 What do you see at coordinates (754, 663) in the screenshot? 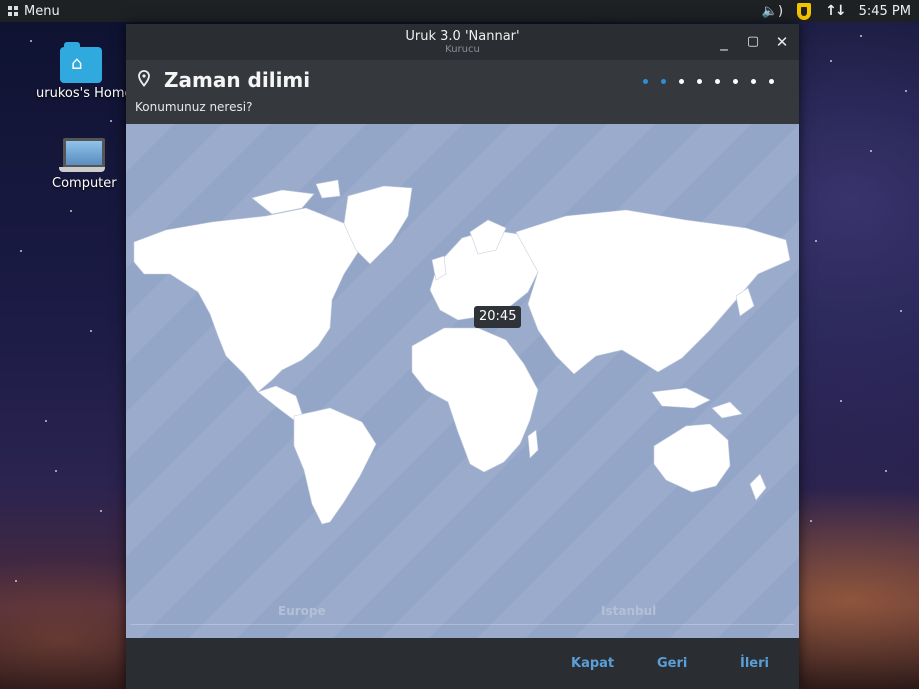
I see `next-button: İleri` at bounding box center [754, 663].